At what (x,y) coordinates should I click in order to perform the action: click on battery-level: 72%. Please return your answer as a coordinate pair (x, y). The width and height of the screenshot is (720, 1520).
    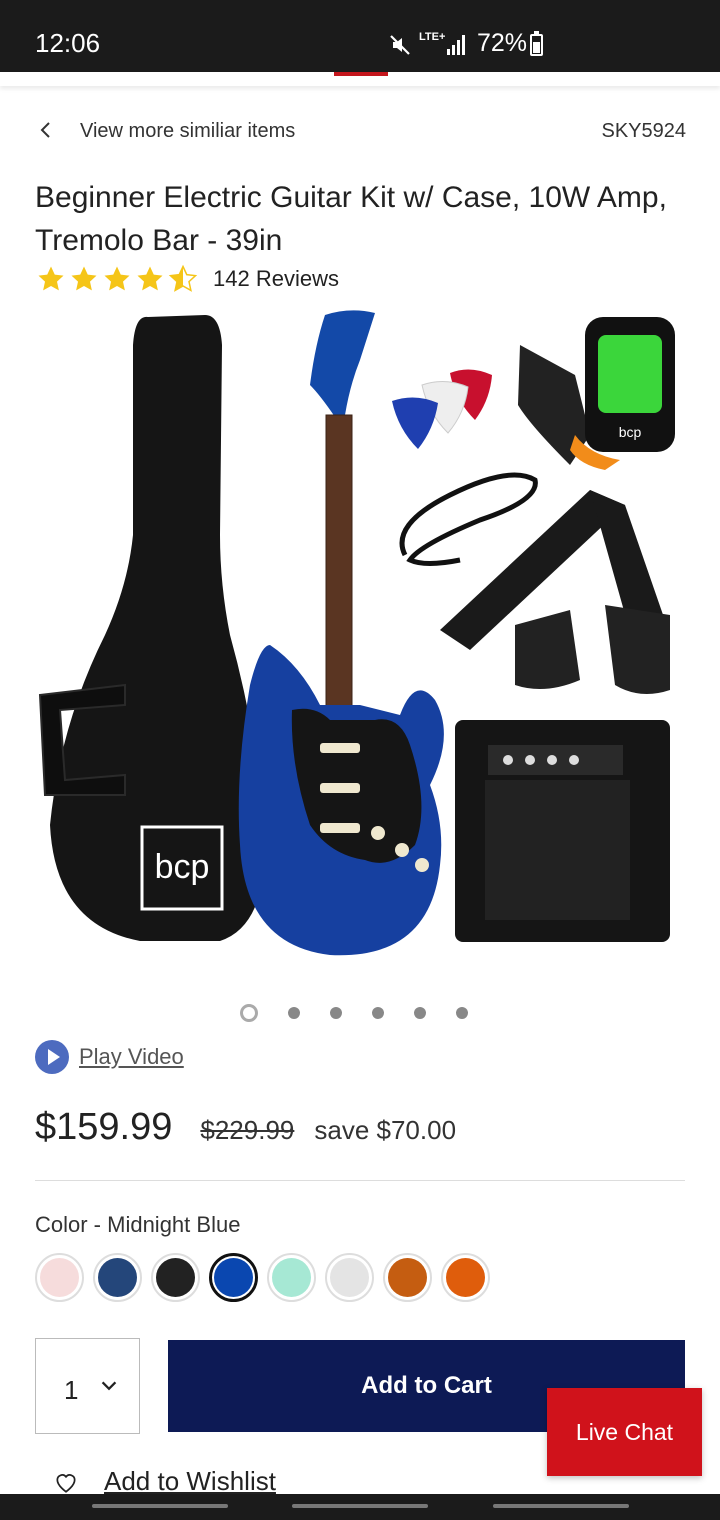
    Looking at the image, I should click on (502, 43).